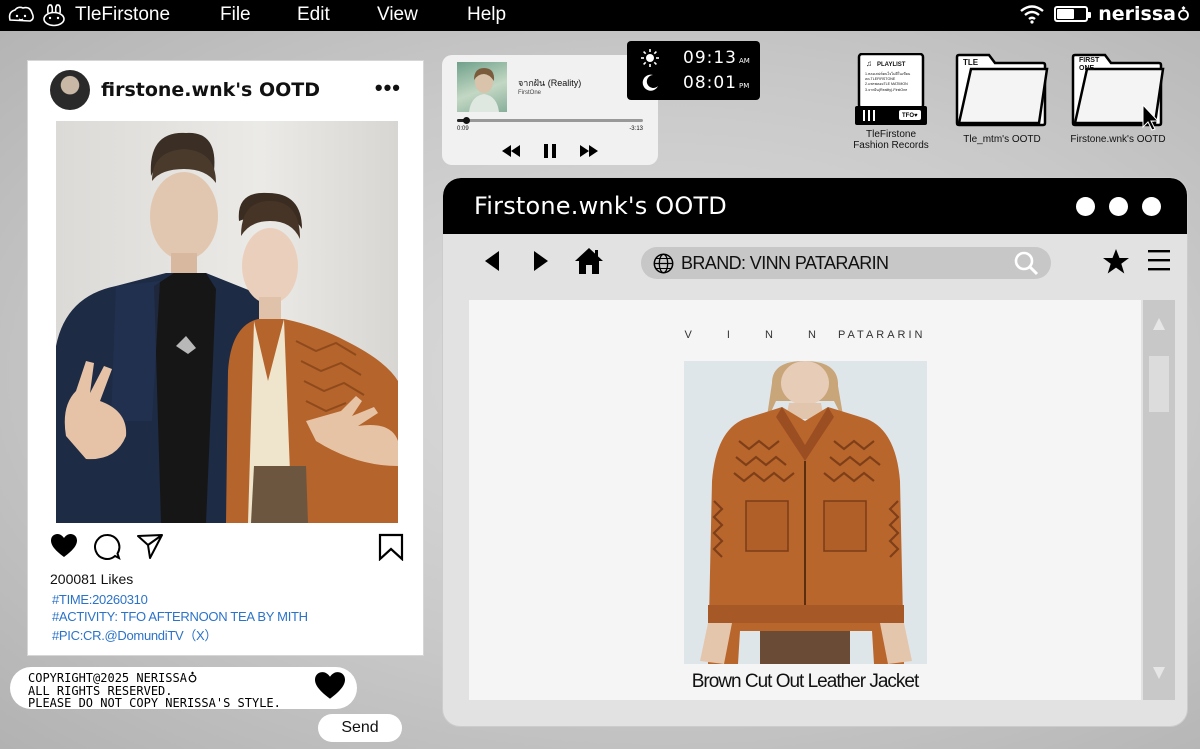 This screenshot has width=1200, height=749. What do you see at coordinates (1118, 139) in the screenshot?
I see `desktop-icon-label: Firstone.wnk's OOTD` at bounding box center [1118, 139].